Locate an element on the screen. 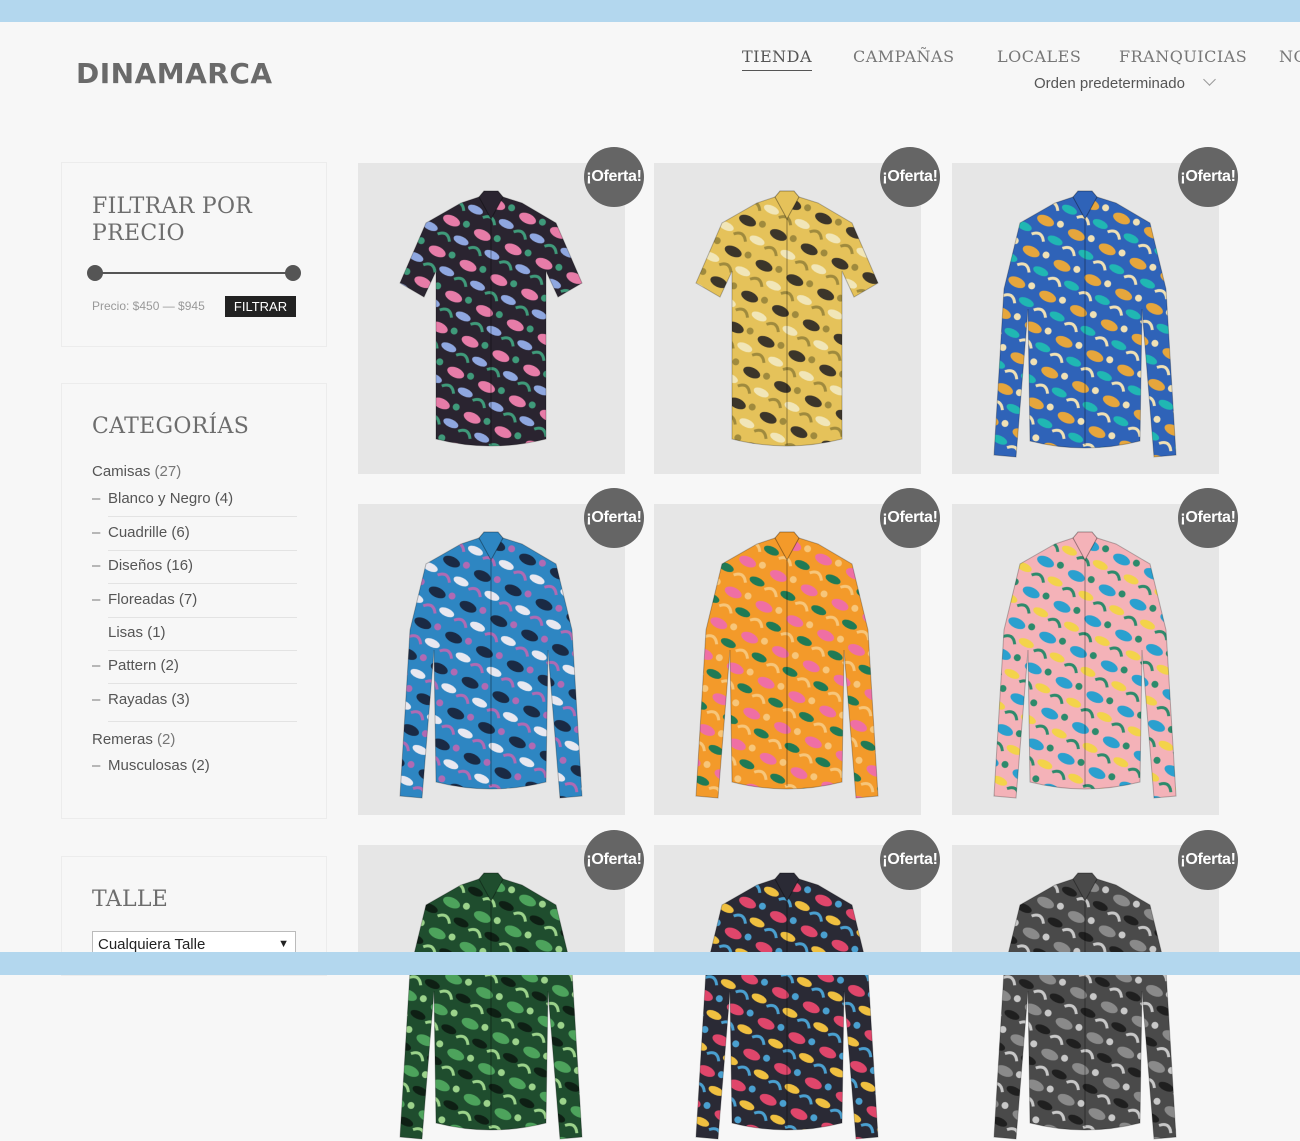 The height and width of the screenshot is (1141, 1300). main-nav: TIENDA CAMPAÑAS LOCALES FRANQUICIAS NO is located at coordinates (650, 62).